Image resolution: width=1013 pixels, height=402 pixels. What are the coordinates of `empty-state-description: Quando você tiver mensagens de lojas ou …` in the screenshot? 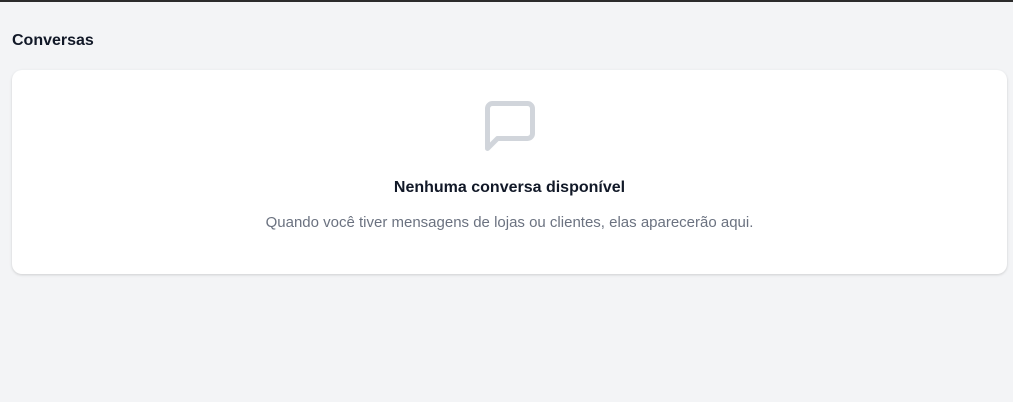 It's located at (509, 222).